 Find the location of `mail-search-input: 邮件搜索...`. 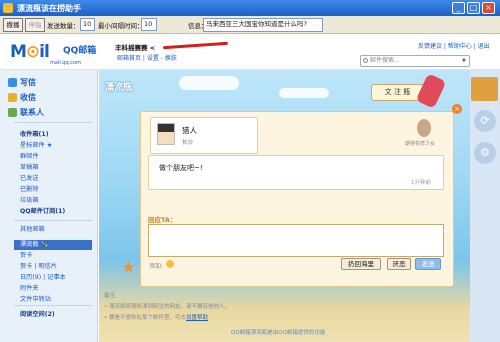

mail-search-input: 邮件搜索... is located at coordinates (415, 61).